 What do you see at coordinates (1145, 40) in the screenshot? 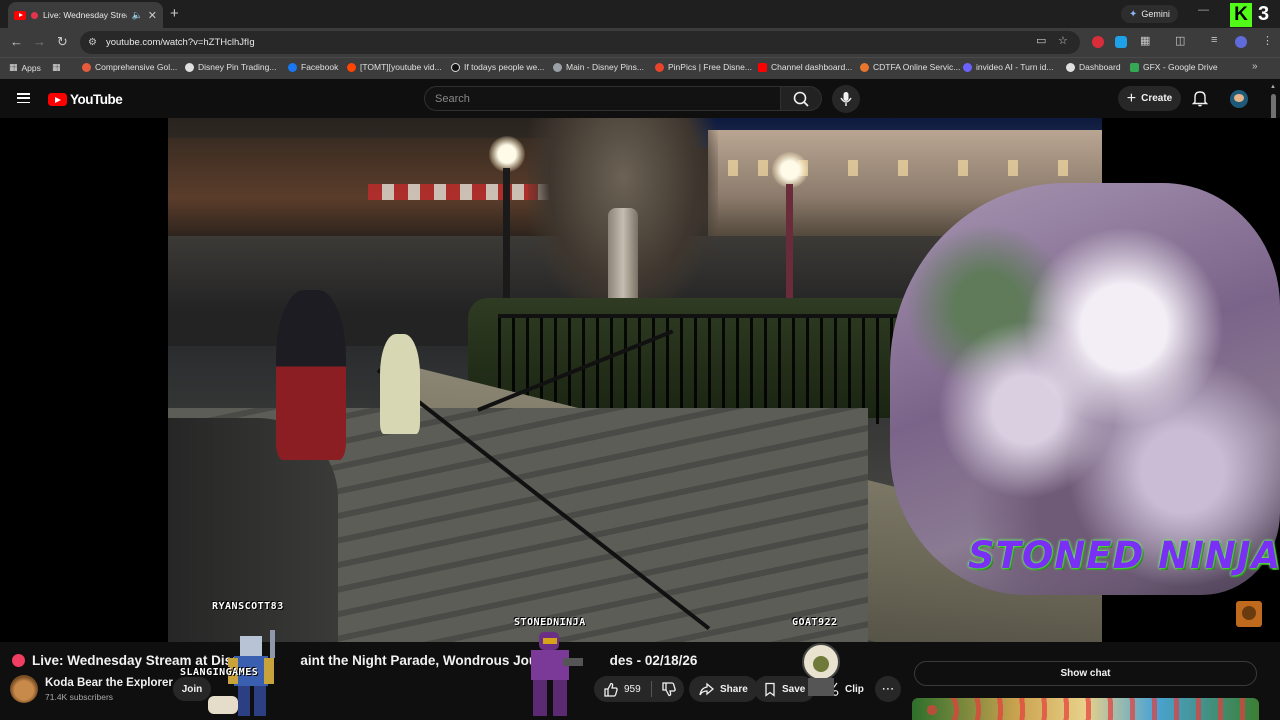
I see `extensions-puzzle-icon: ▦` at bounding box center [1145, 40].